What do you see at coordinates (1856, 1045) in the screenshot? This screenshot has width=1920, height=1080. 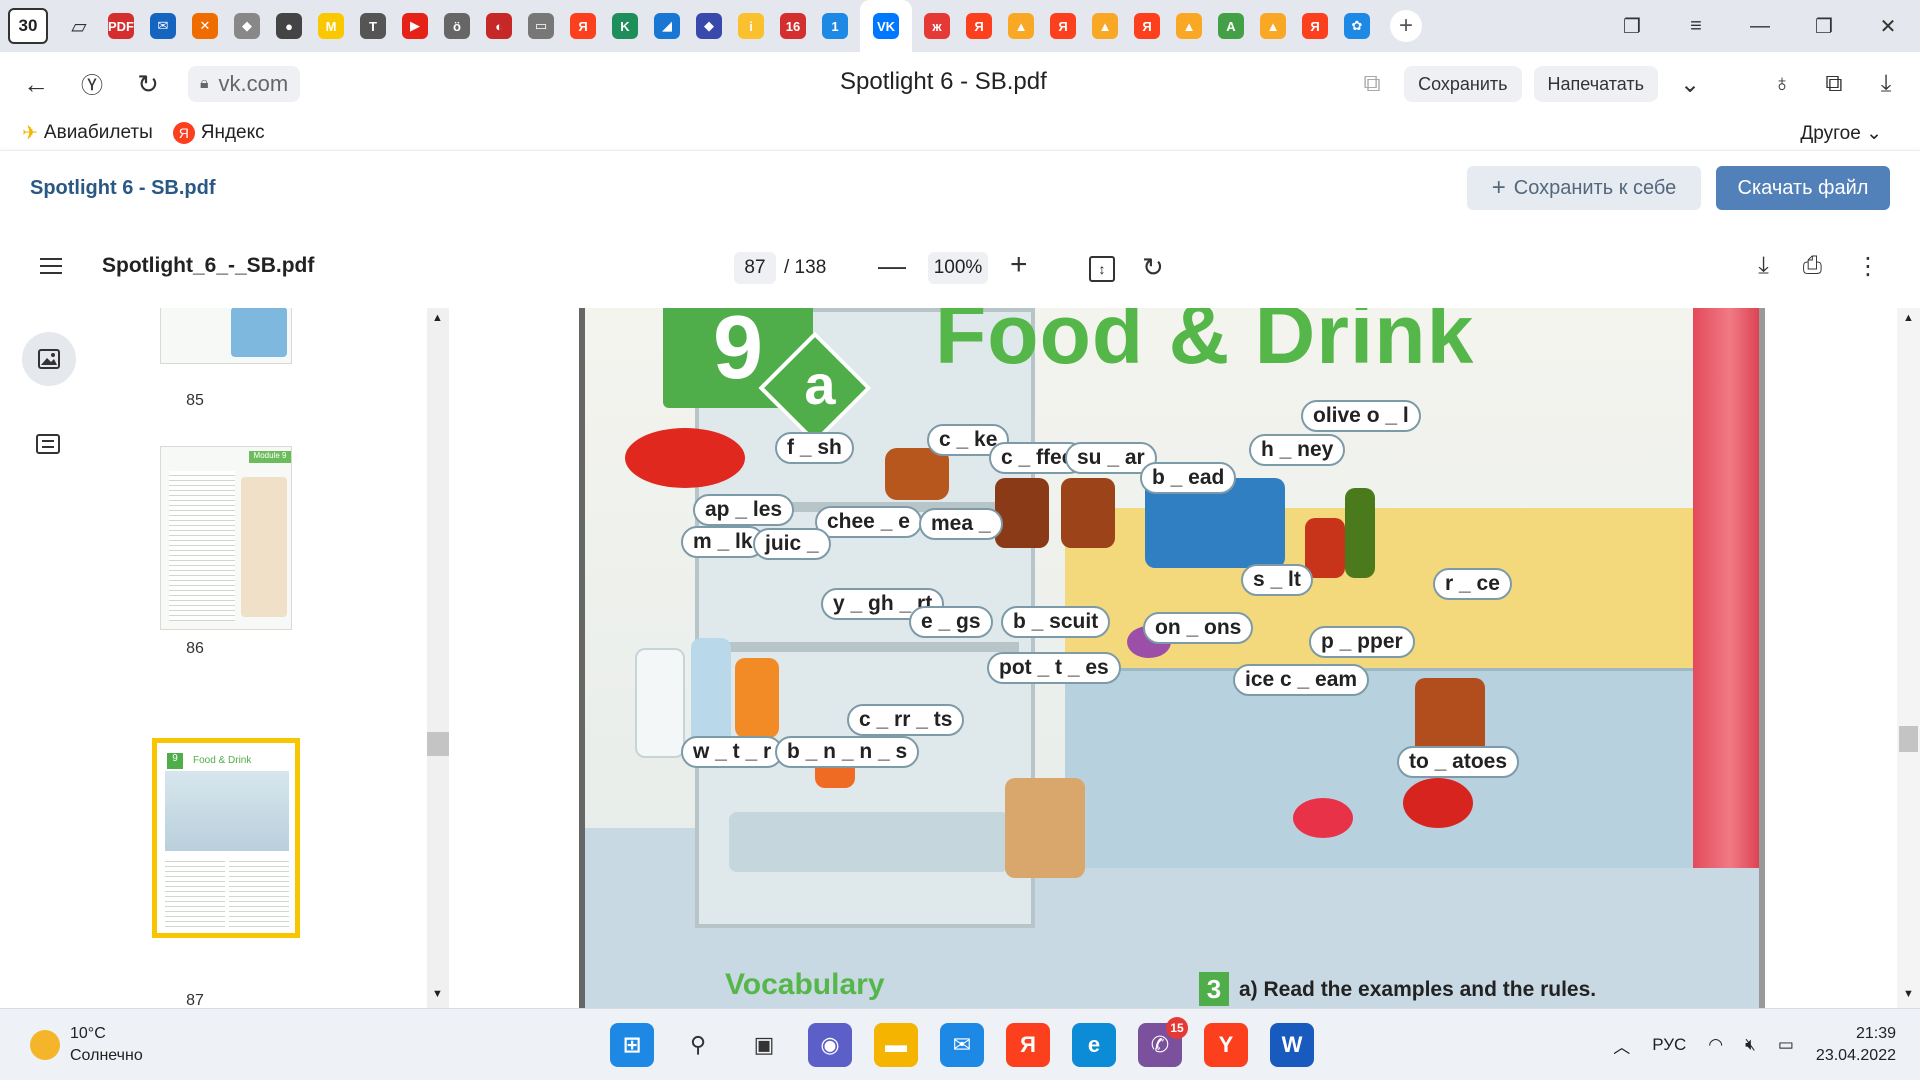 I see `clock: 21:39 23.04.2022` at bounding box center [1856, 1045].